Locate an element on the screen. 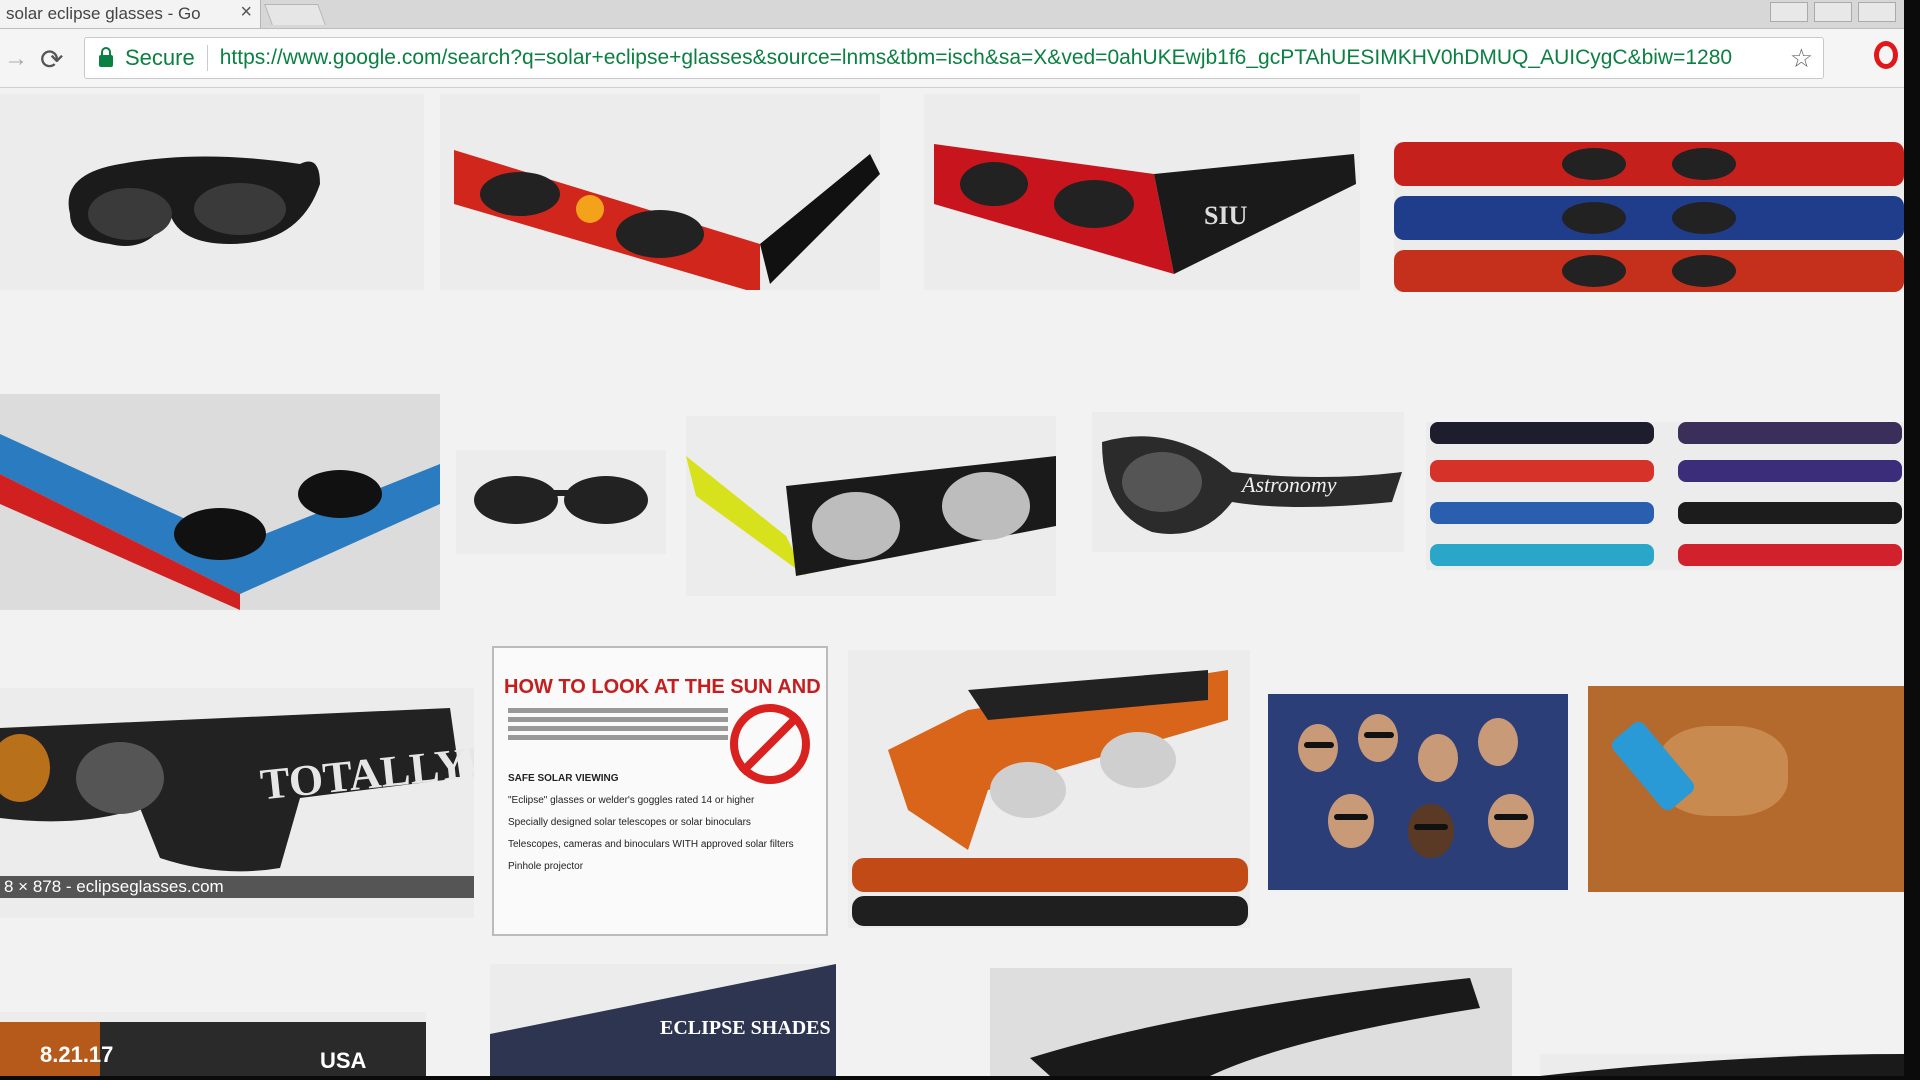  new-tab-button is located at coordinates (295, 14).